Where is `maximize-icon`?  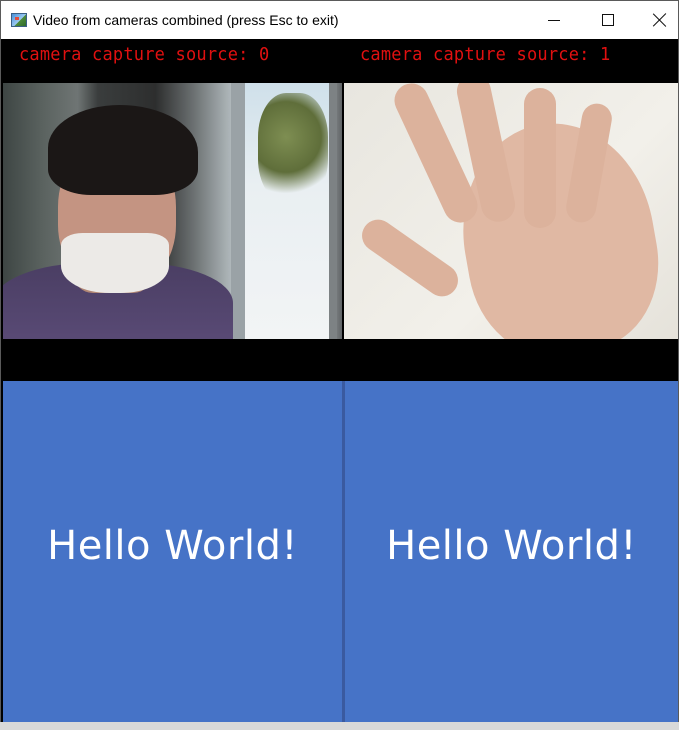 maximize-icon is located at coordinates (608, 20).